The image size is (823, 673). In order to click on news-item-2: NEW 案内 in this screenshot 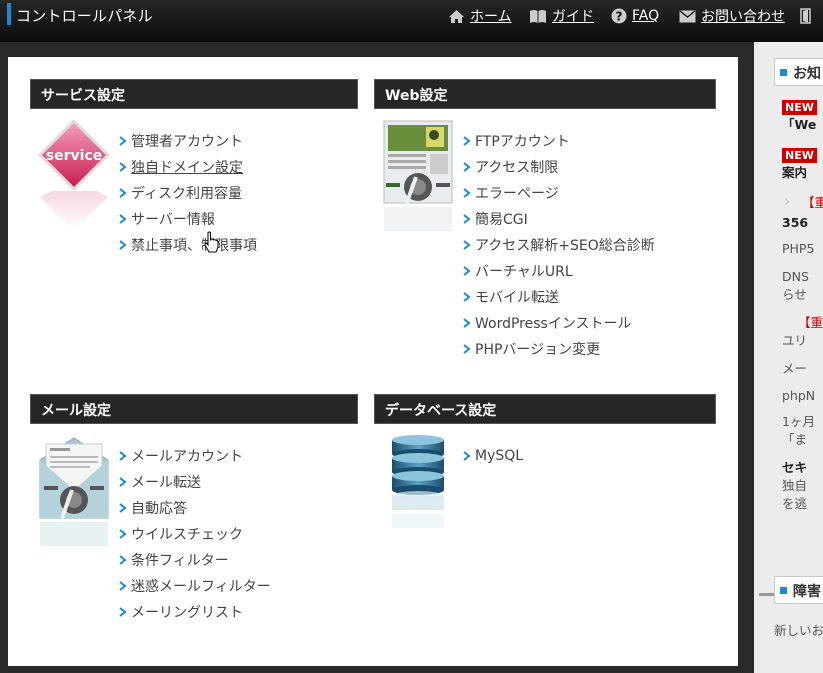, I will do `click(799, 164)`.